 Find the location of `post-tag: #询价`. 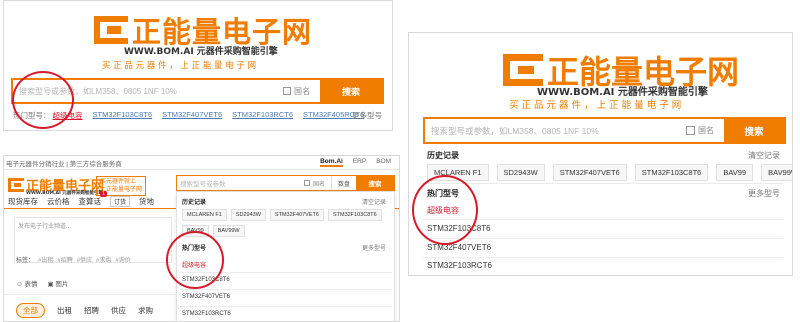

post-tag: #询价 is located at coordinates (122, 259).